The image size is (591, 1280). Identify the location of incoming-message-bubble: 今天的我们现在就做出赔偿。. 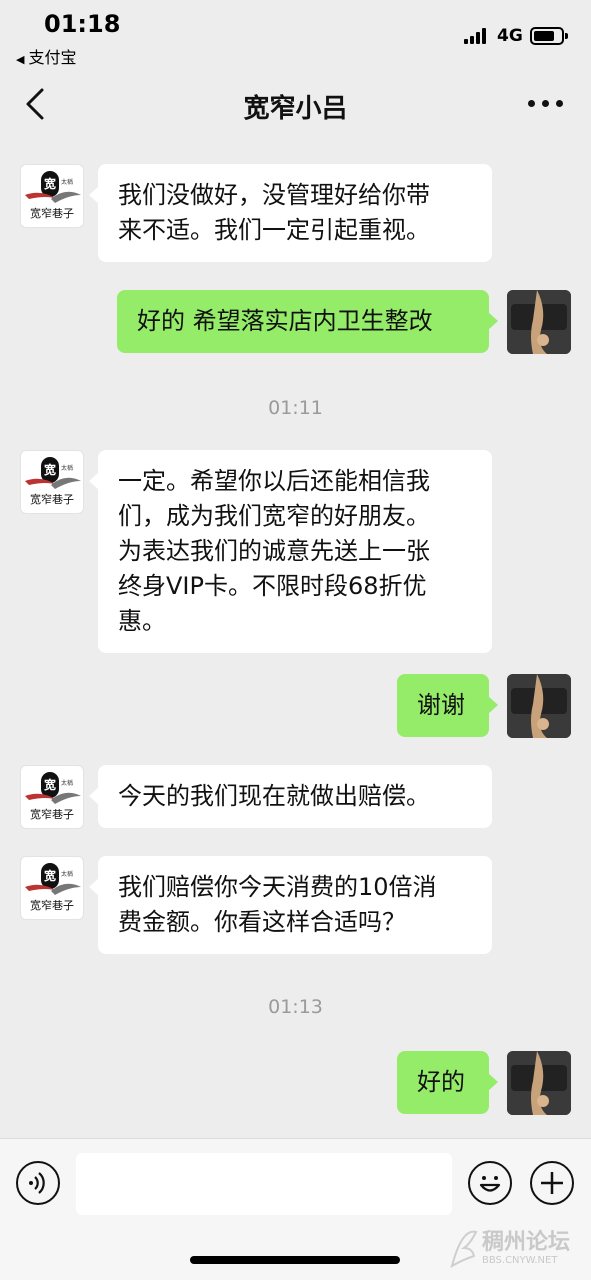
(290, 796).